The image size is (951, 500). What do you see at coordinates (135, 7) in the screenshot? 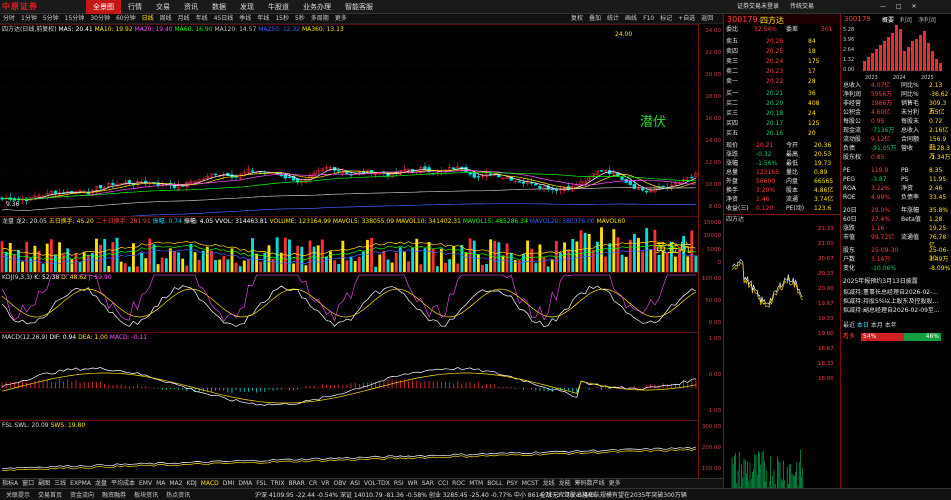
I see `menu-item-1: 行情` at bounding box center [135, 7].